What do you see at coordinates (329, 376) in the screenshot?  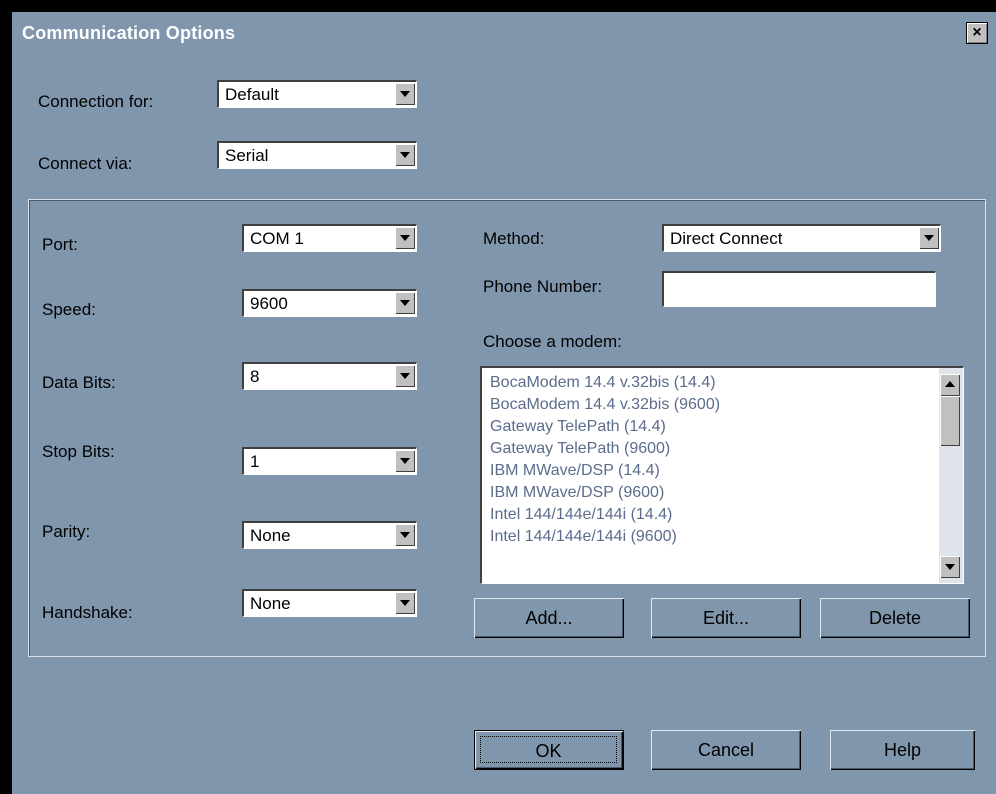 I see `data-bits-select: 8` at bounding box center [329, 376].